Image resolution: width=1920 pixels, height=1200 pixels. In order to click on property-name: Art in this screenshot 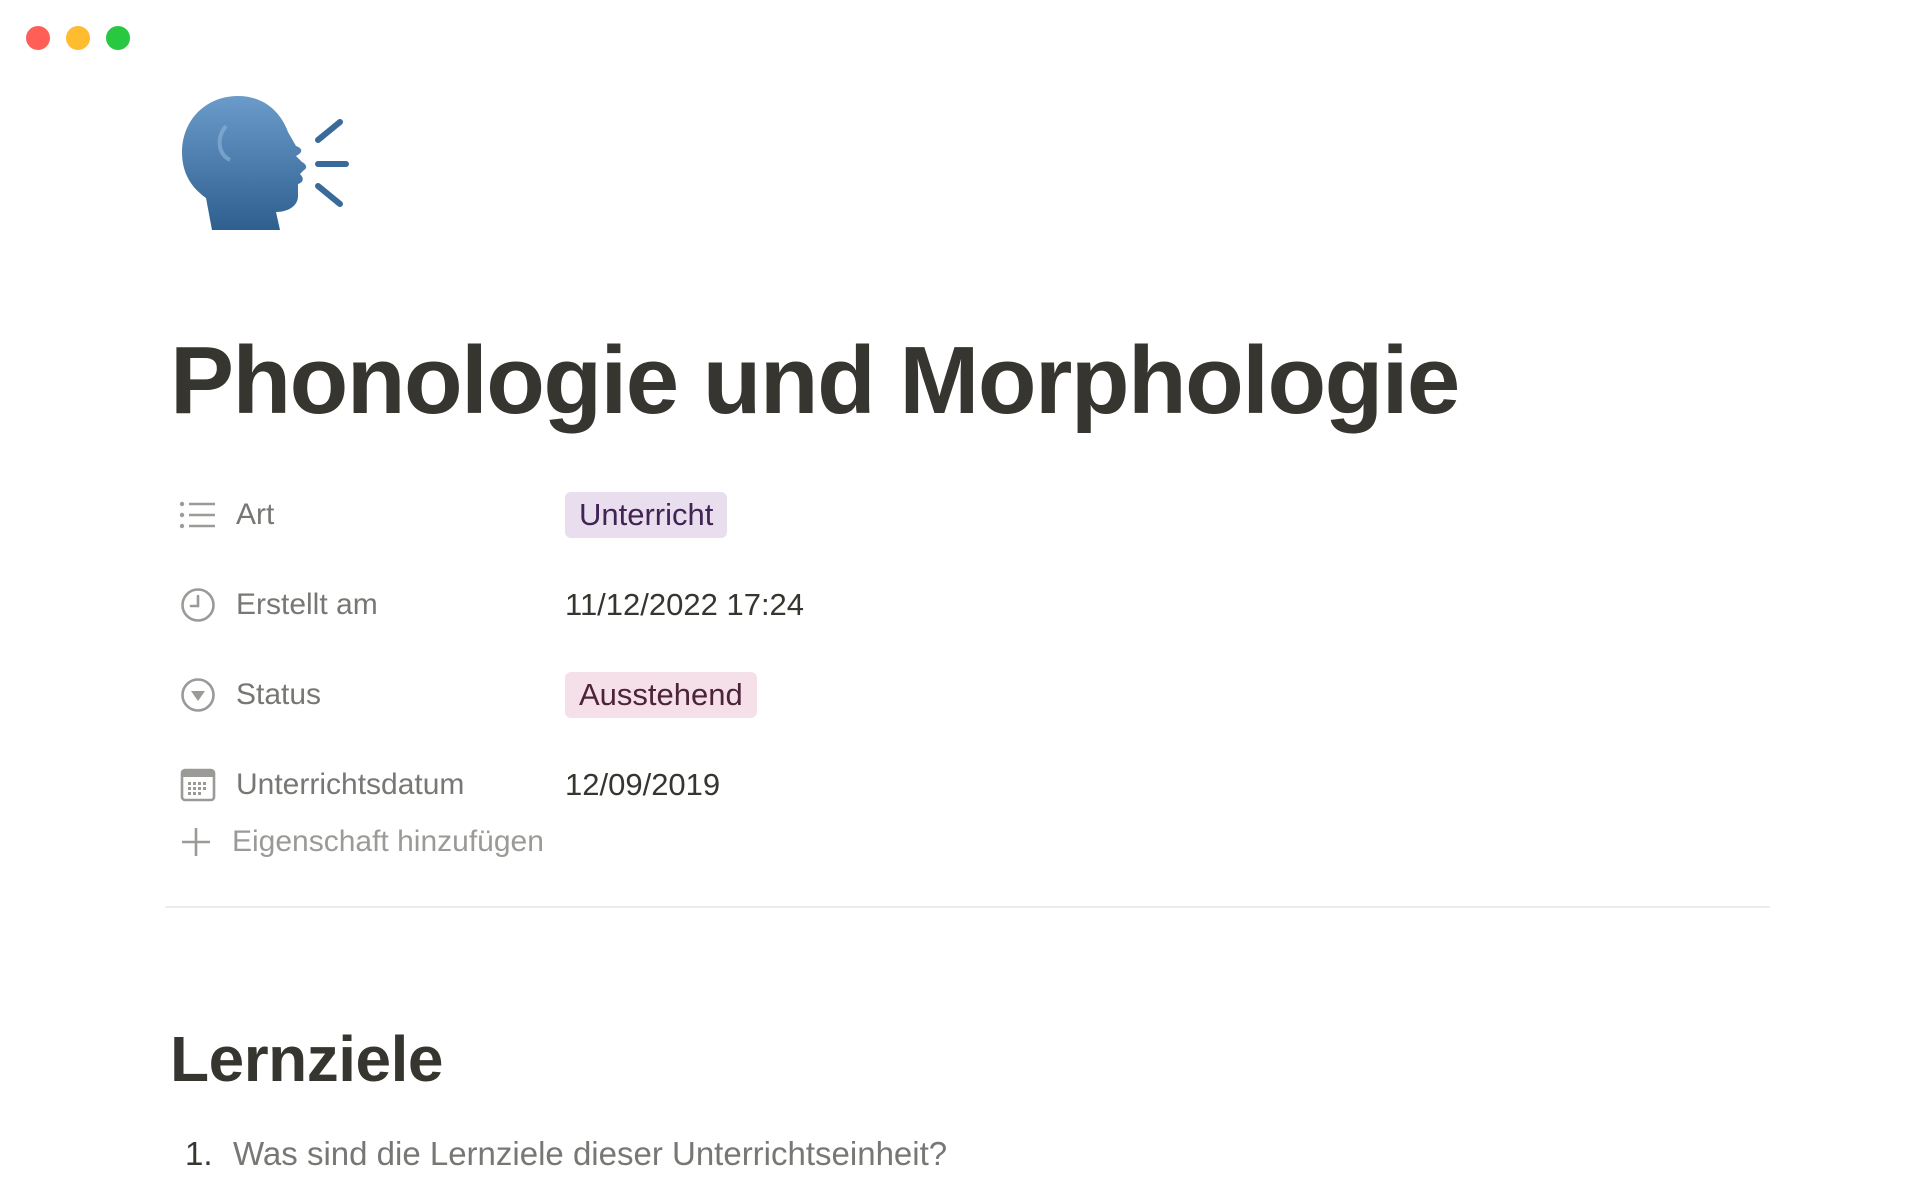, I will do `click(367, 515)`.